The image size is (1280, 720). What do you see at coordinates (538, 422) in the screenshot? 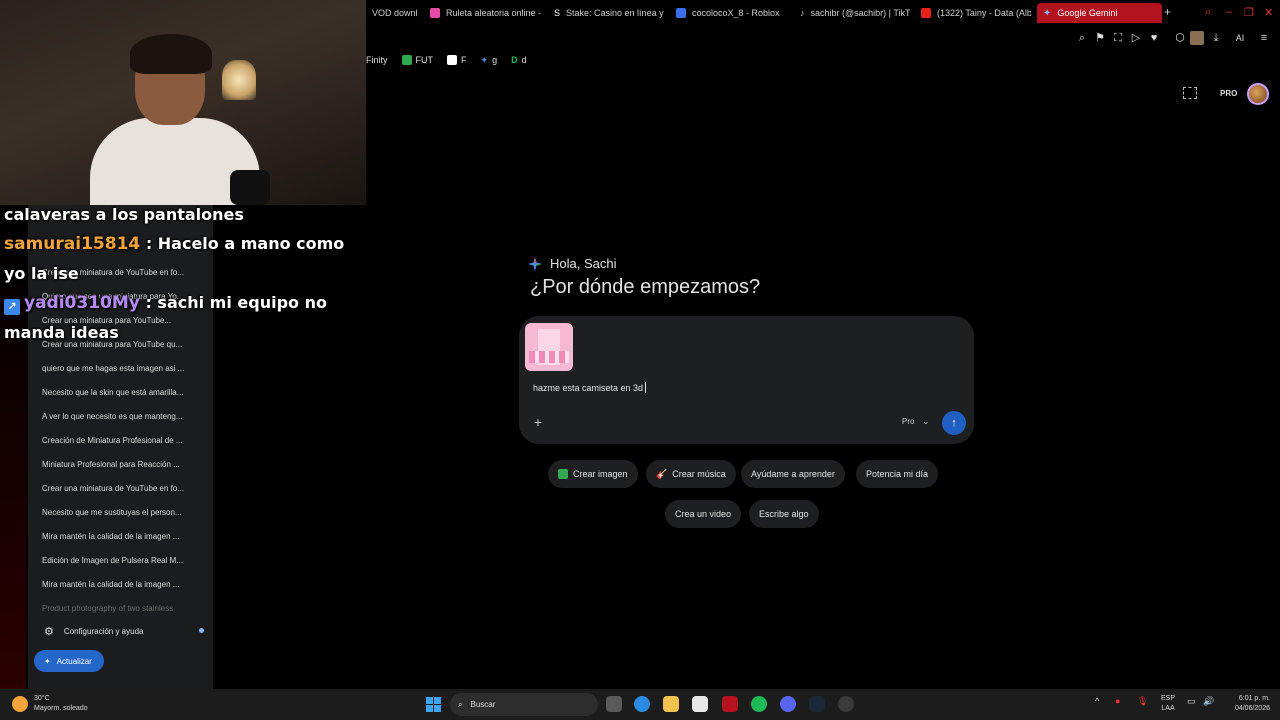
I see `add-attachment-button: +` at bounding box center [538, 422].